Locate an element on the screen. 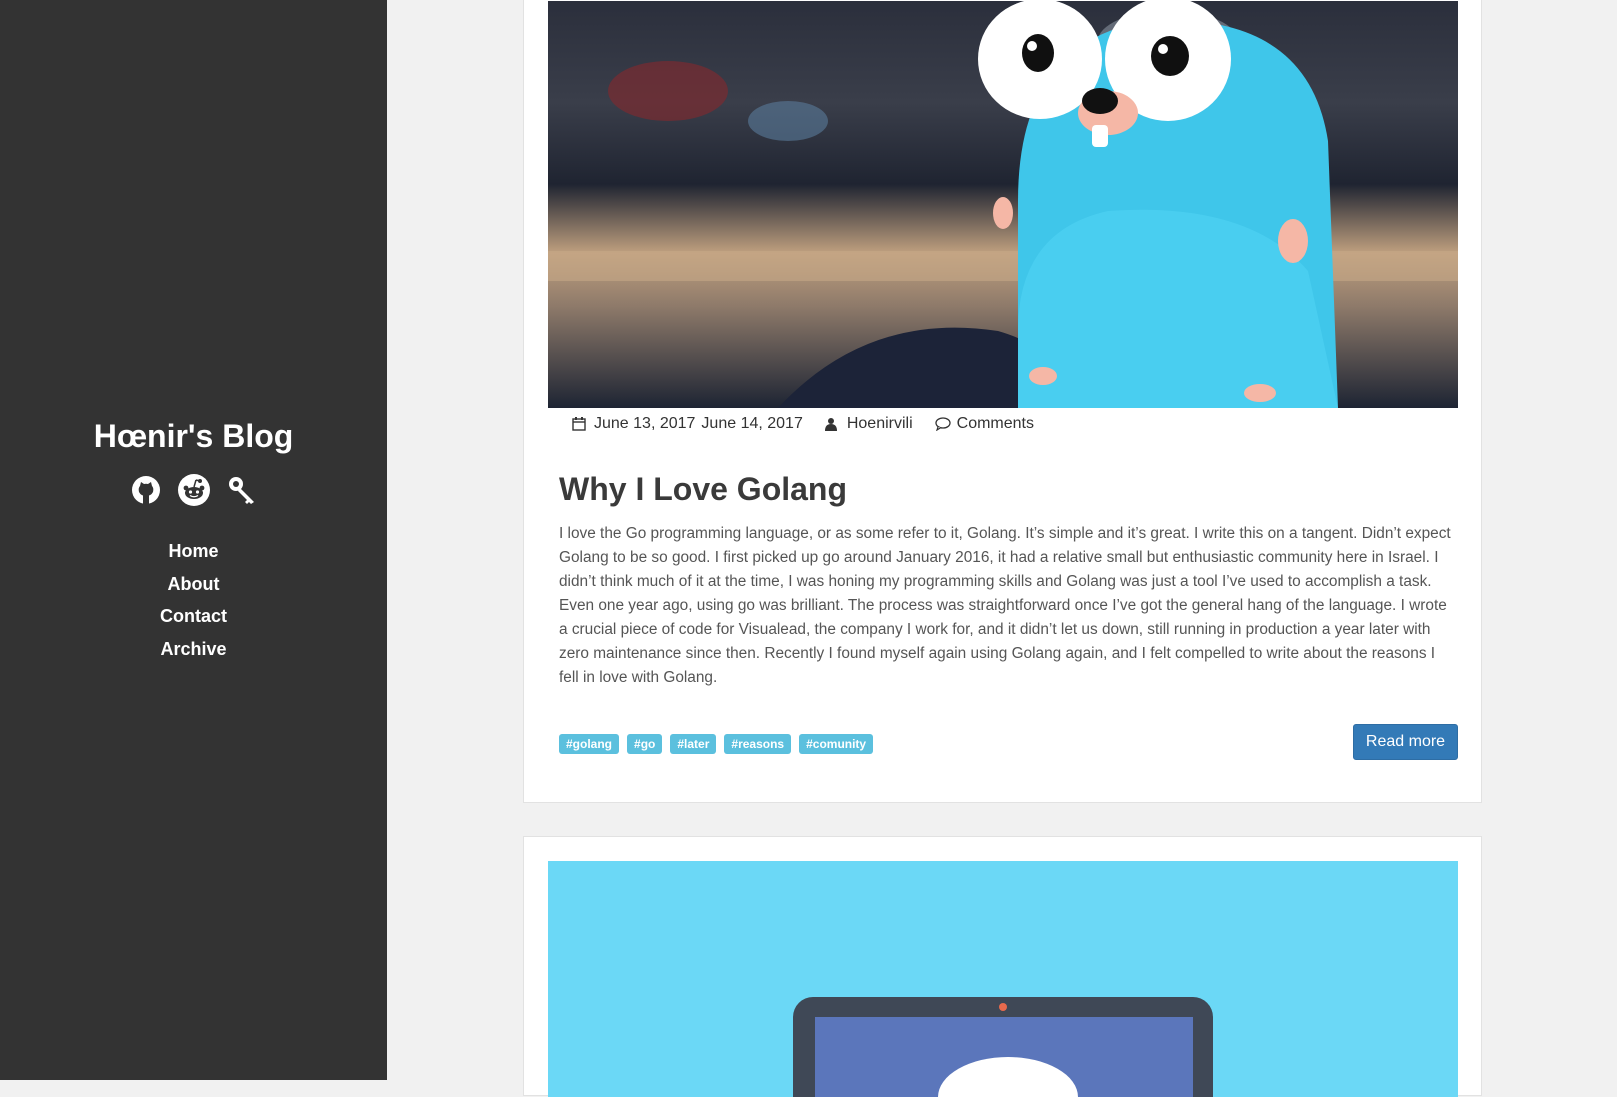 The image size is (1617, 1097). post-title: Why I Love Golang is located at coordinates (703, 489).